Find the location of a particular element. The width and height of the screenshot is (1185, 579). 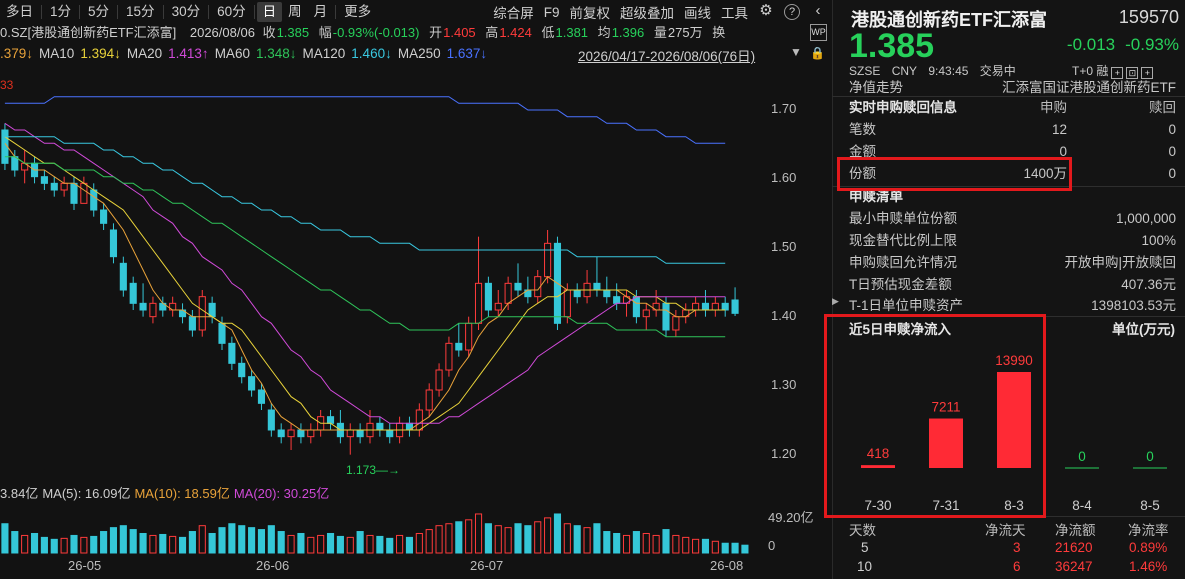

chevron-down-icon: ▼ is located at coordinates (796, 52).